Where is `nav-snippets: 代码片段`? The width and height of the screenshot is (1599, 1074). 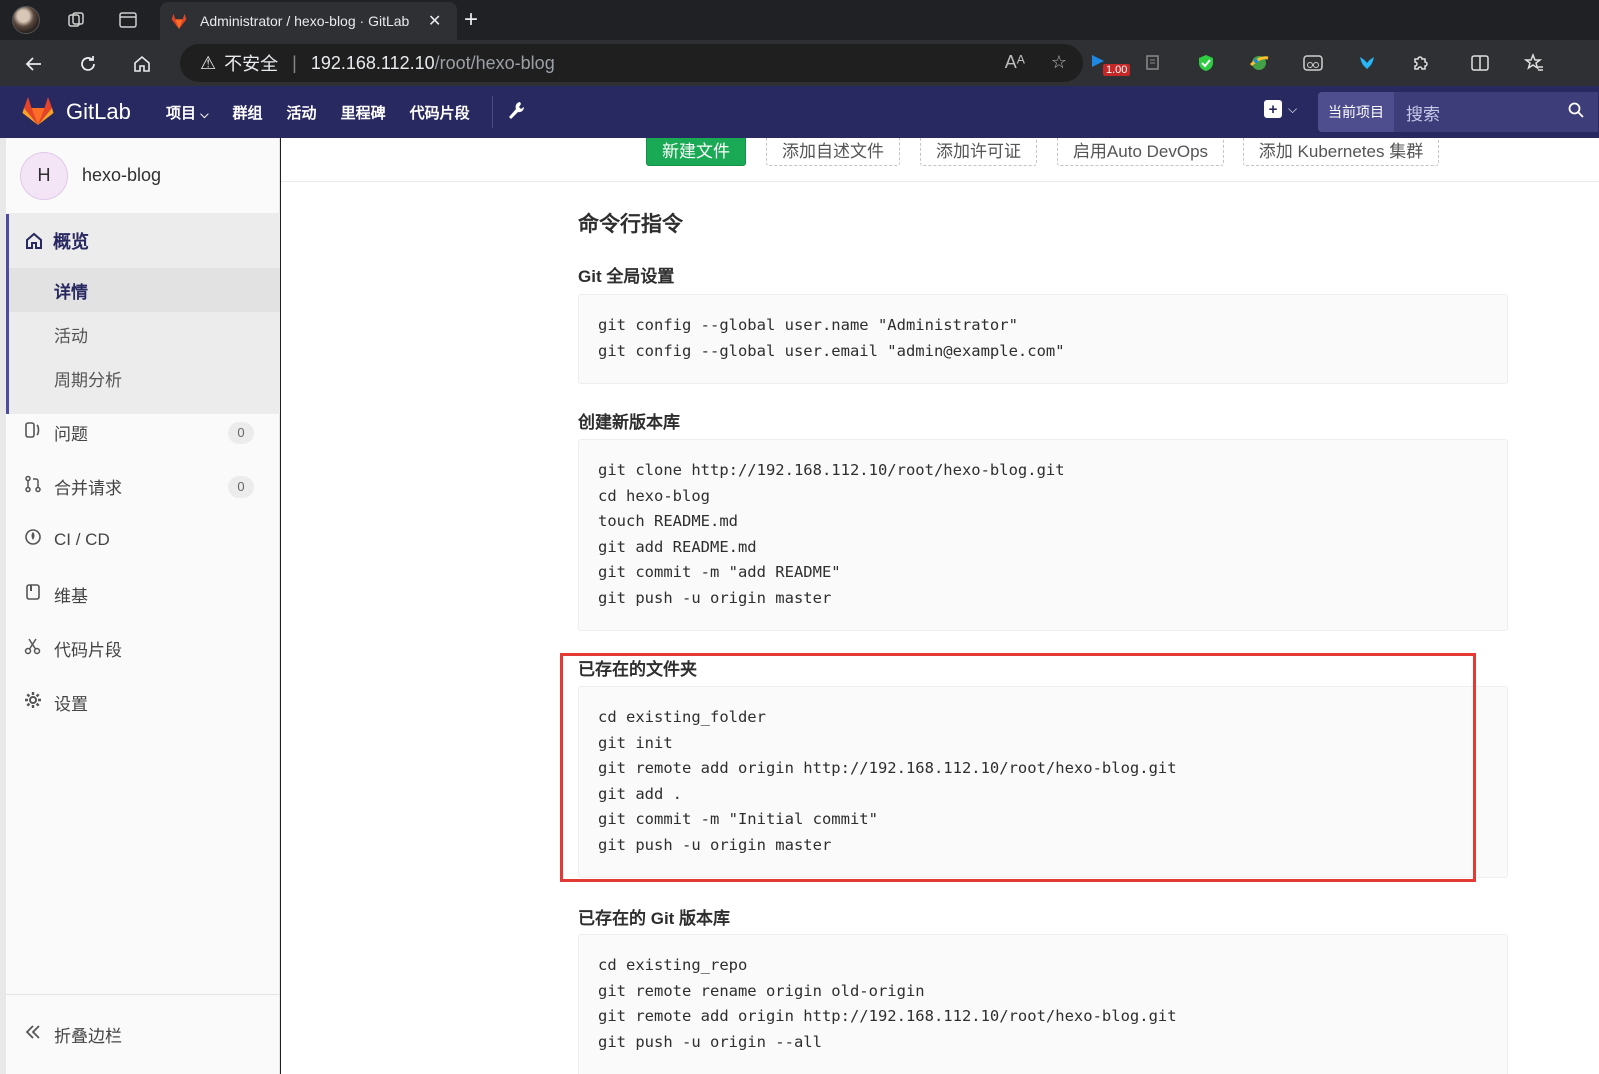 nav-snippets: 代码片段 is located at coordinates (440, 112).